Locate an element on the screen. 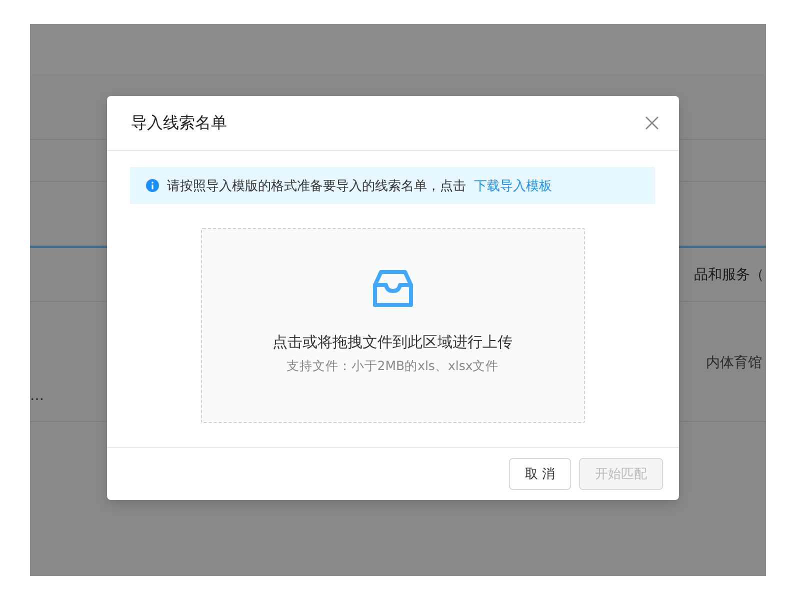 Image resolution: width=800 pixels, height=600 pixels. dialog-title: 导入线索名单 is located at coordinates (179, 123).